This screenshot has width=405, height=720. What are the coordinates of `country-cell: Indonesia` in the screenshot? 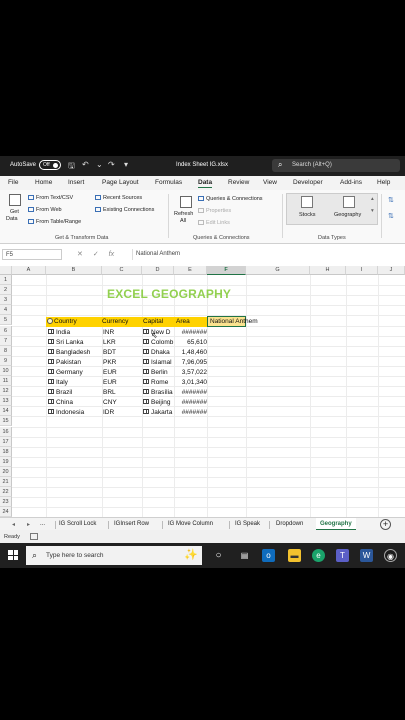 It's located at (75, 412).